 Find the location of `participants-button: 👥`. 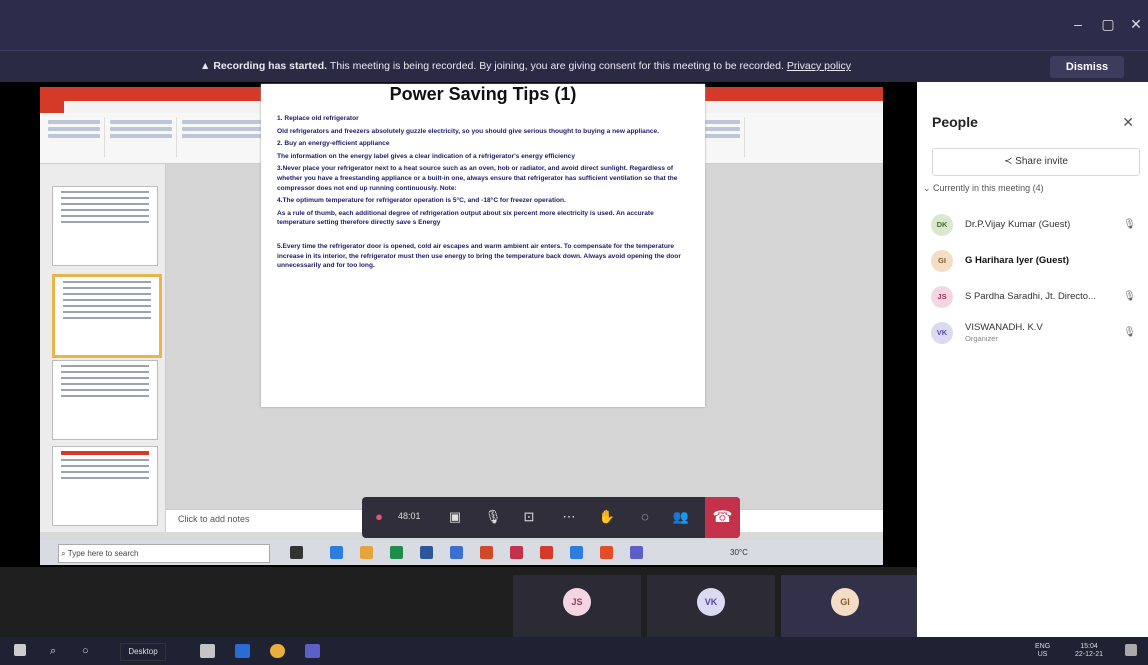

participants-button: 👥 is located at coordinates (681, 517).